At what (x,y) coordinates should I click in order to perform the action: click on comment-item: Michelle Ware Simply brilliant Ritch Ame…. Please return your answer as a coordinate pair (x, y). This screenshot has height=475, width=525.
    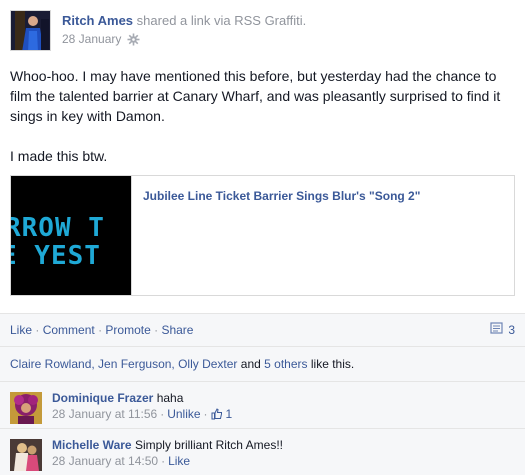
    Looking at the image, I should click on (262, 451).